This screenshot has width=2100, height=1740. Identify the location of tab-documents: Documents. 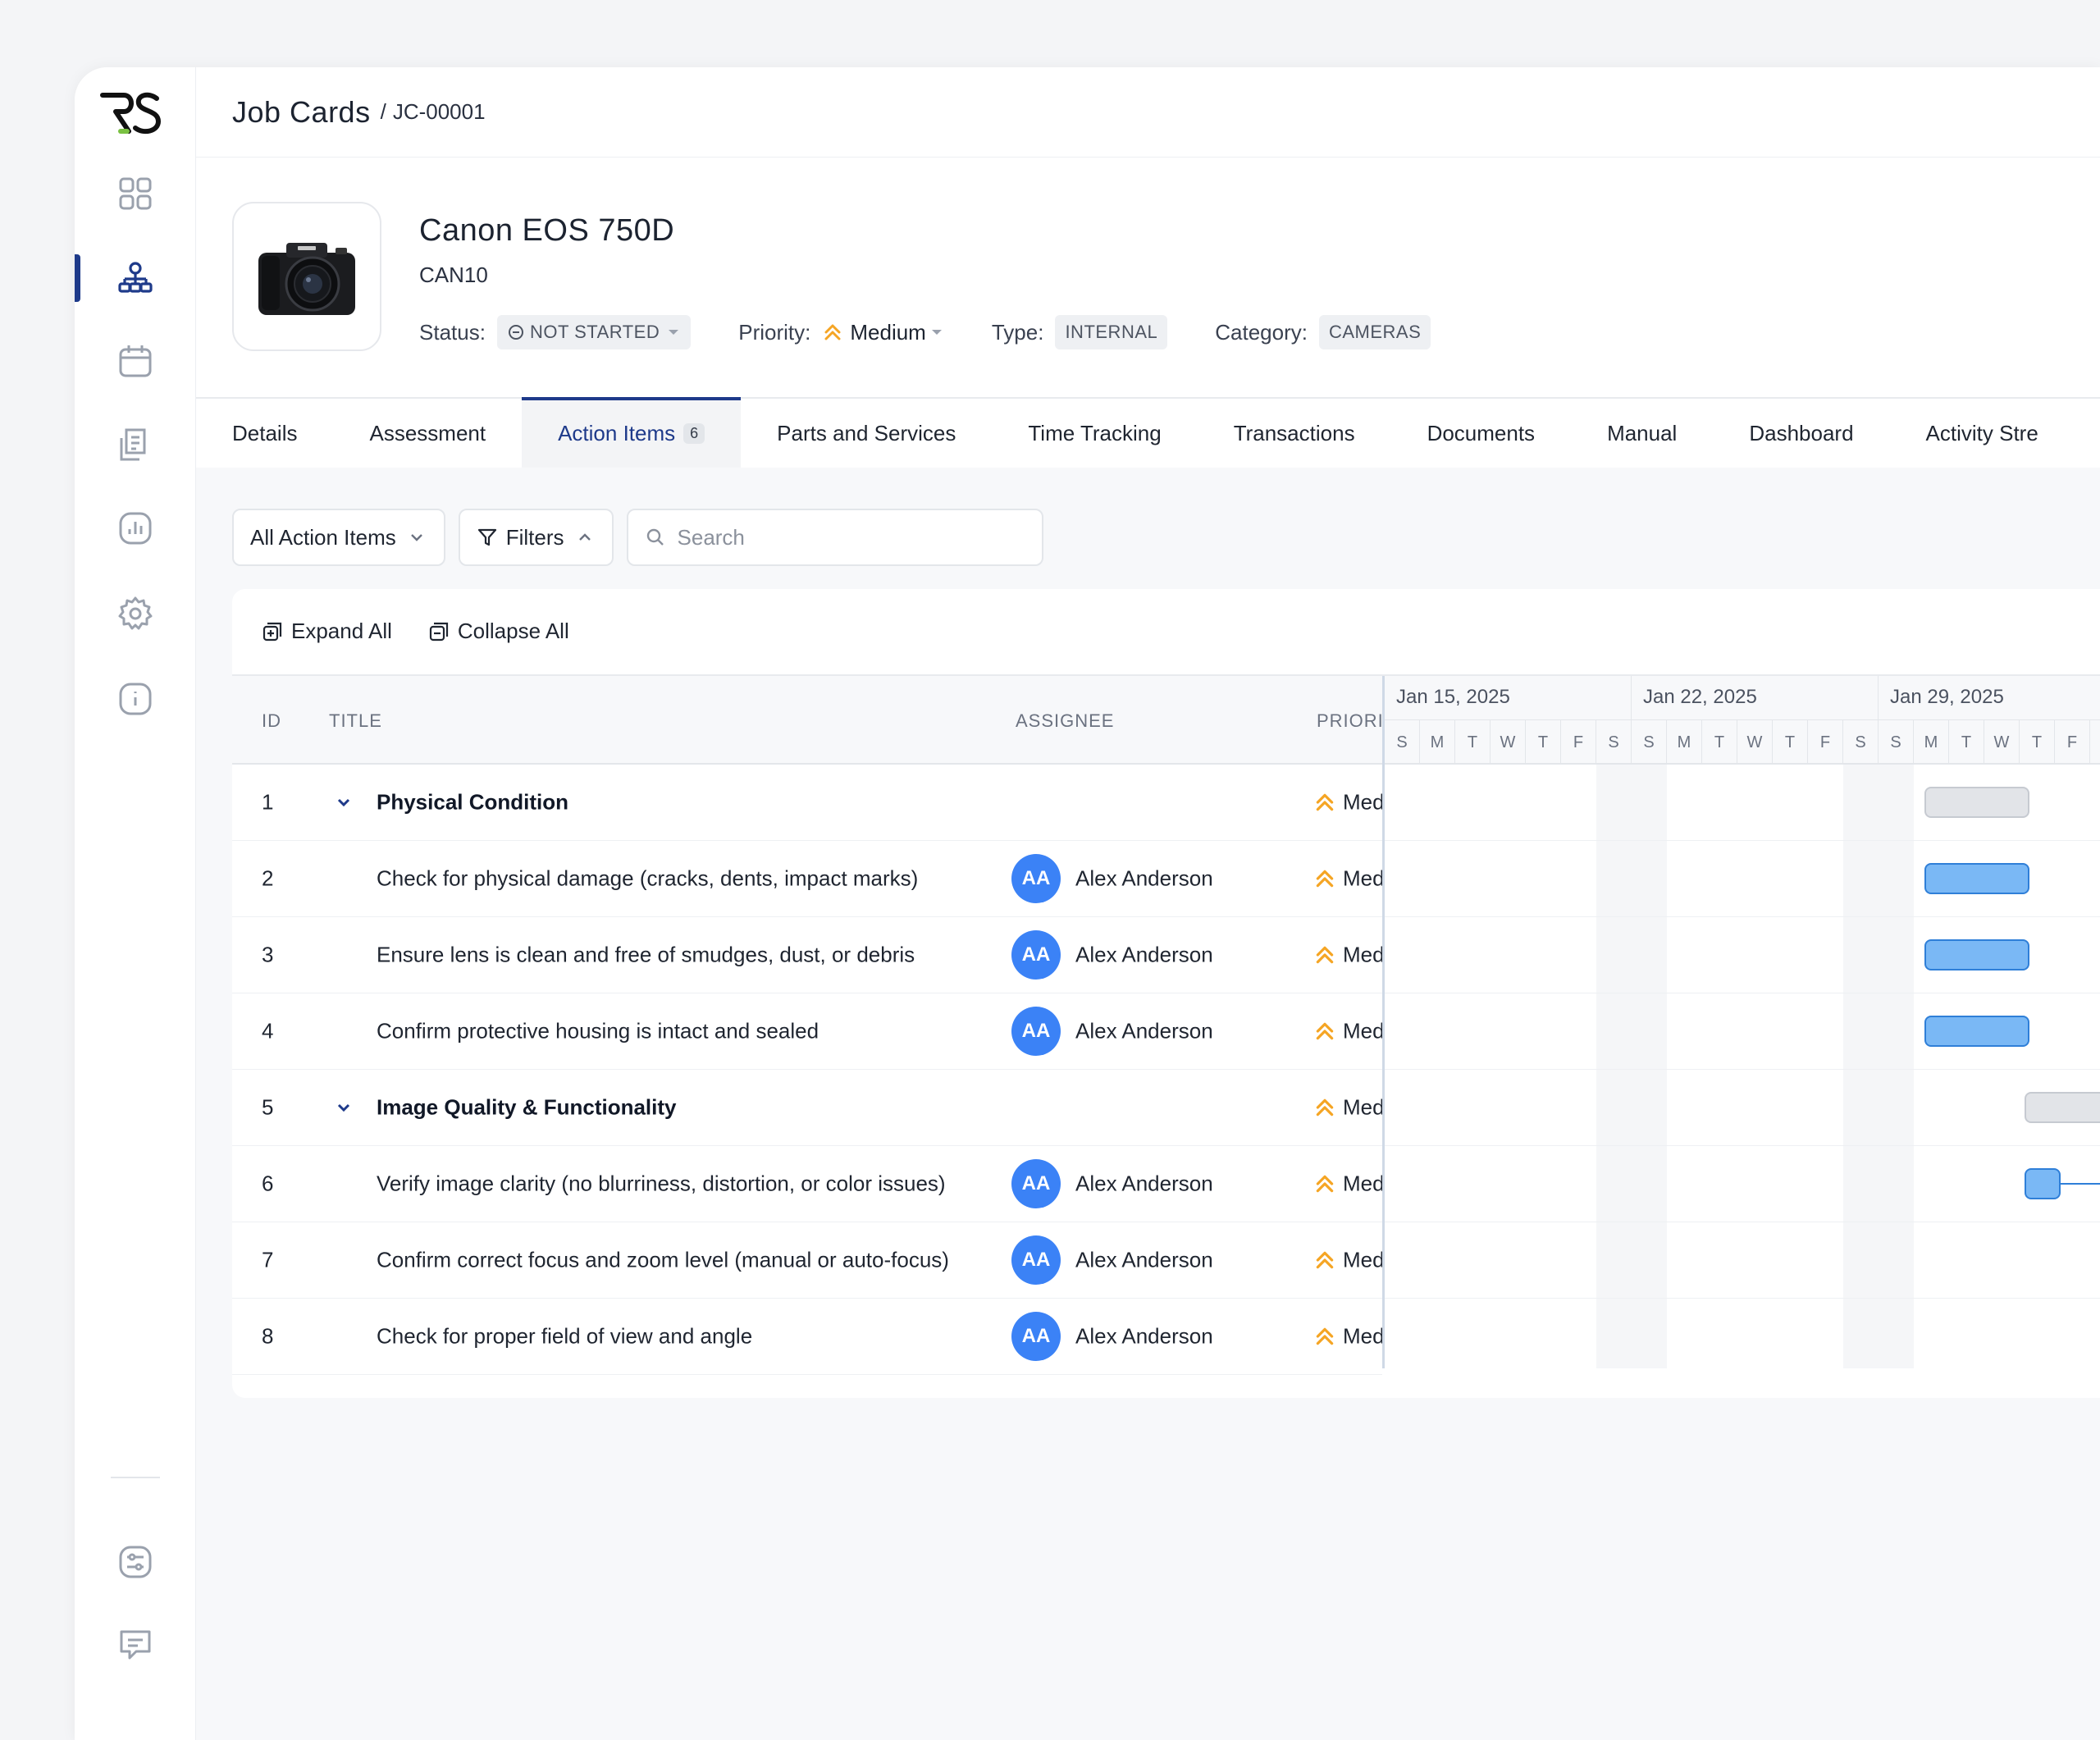
(1482, 434).